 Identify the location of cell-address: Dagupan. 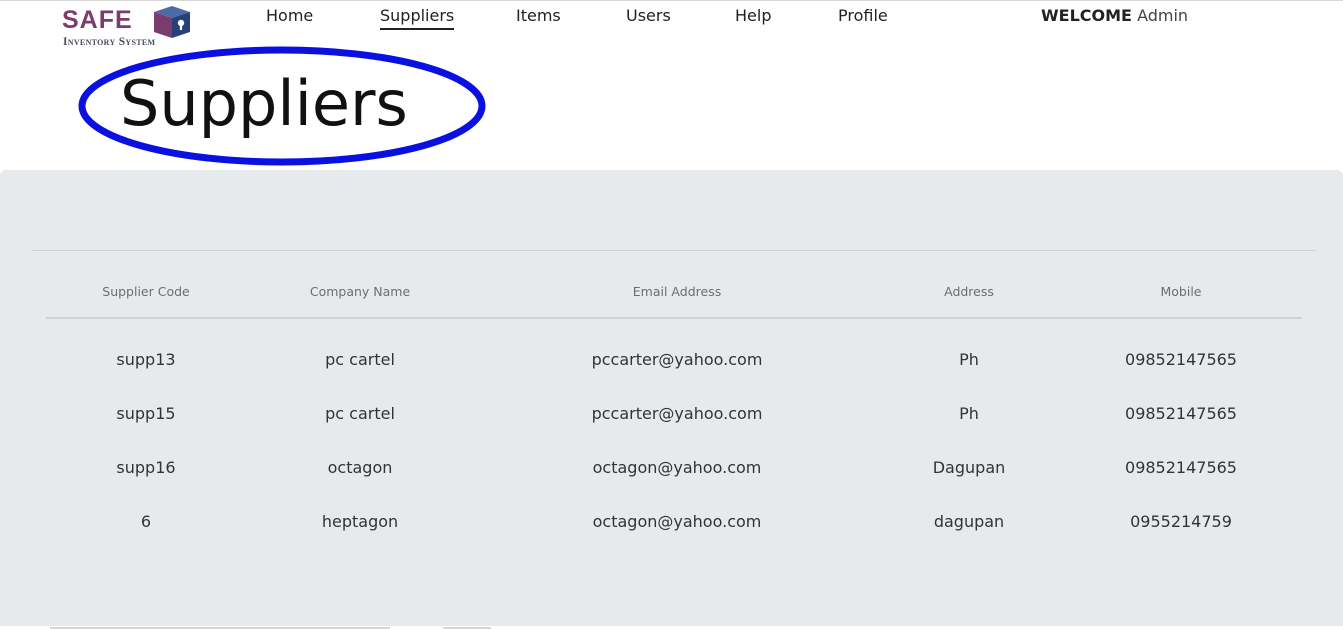
(969, 467).